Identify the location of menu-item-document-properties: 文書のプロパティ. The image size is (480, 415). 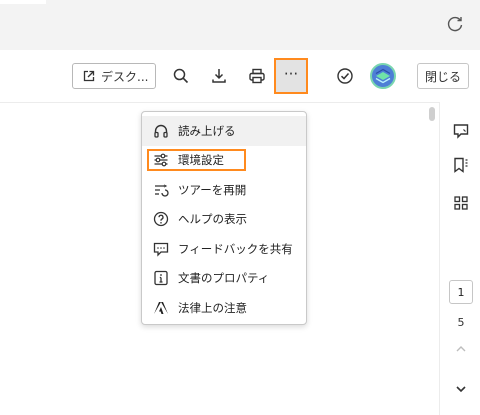
(224, 279).